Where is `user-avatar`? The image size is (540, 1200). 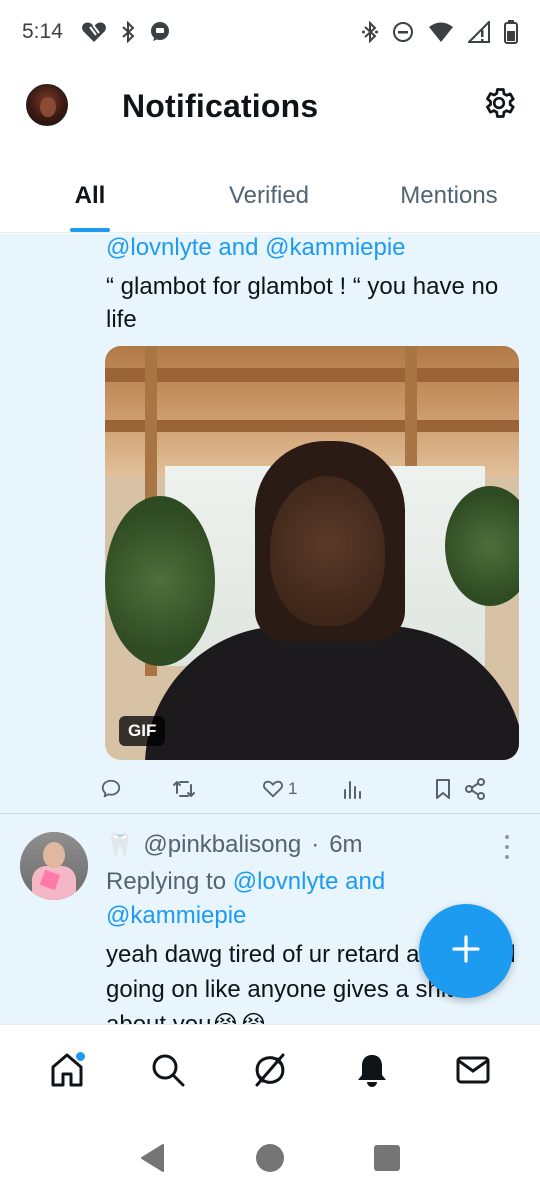 user-avatar is located at coordinates (54, 866).